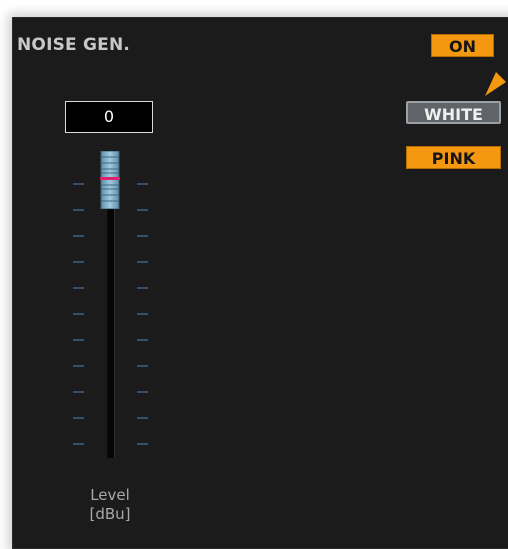 This screenshot has height=549, width=508. Describe the element at coordinates (109, 117) in the screenshot. I see `level-value-field: 0` at that location.